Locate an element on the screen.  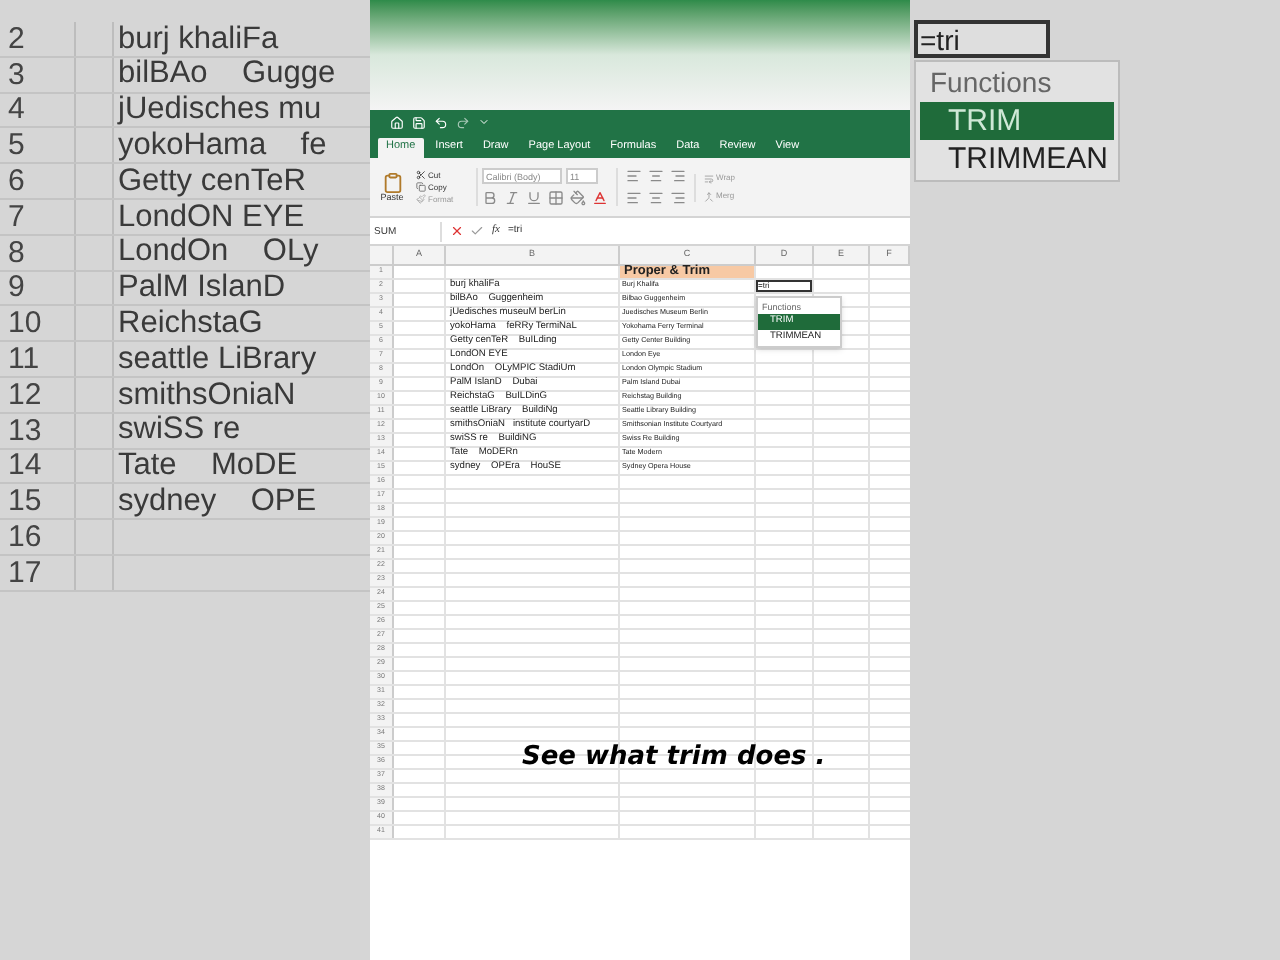
row-number: 5 is located at coordinates (16, 145).